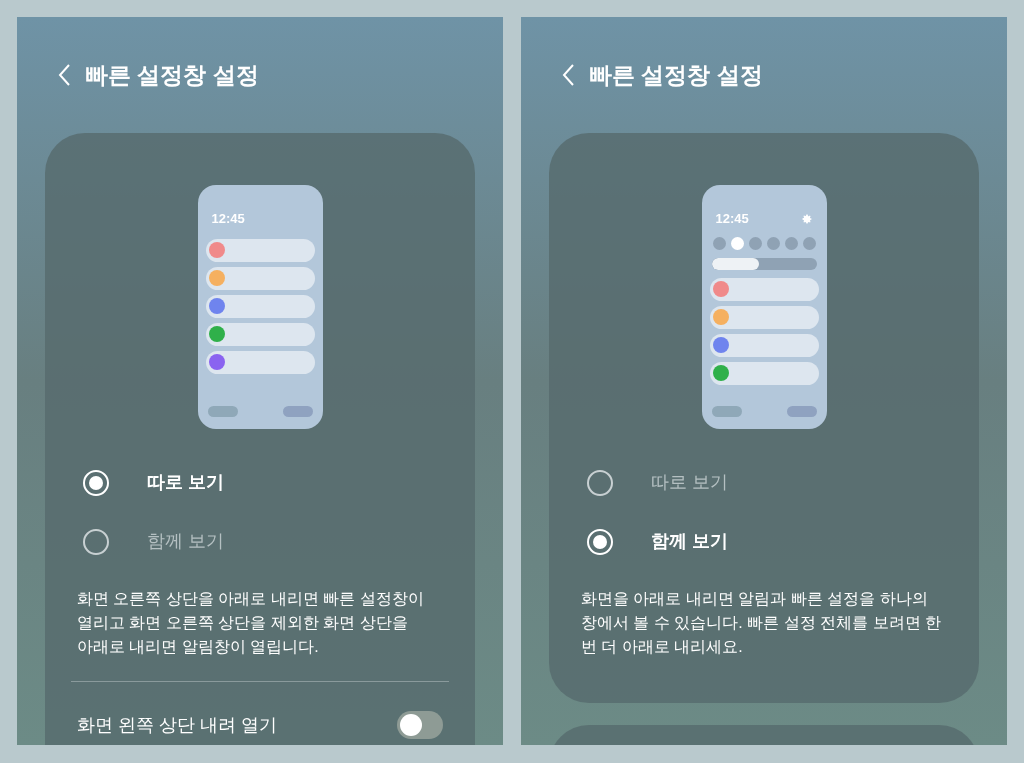  I want to click on description-text: 화면 오른쪽 상단을 아래로 내리면 빠른 설정창이 열리고 화면 오른쪽 상단을 제외한 화면 상단을 아래로 내리면 알림창이 열립니다., so click(251, 623).